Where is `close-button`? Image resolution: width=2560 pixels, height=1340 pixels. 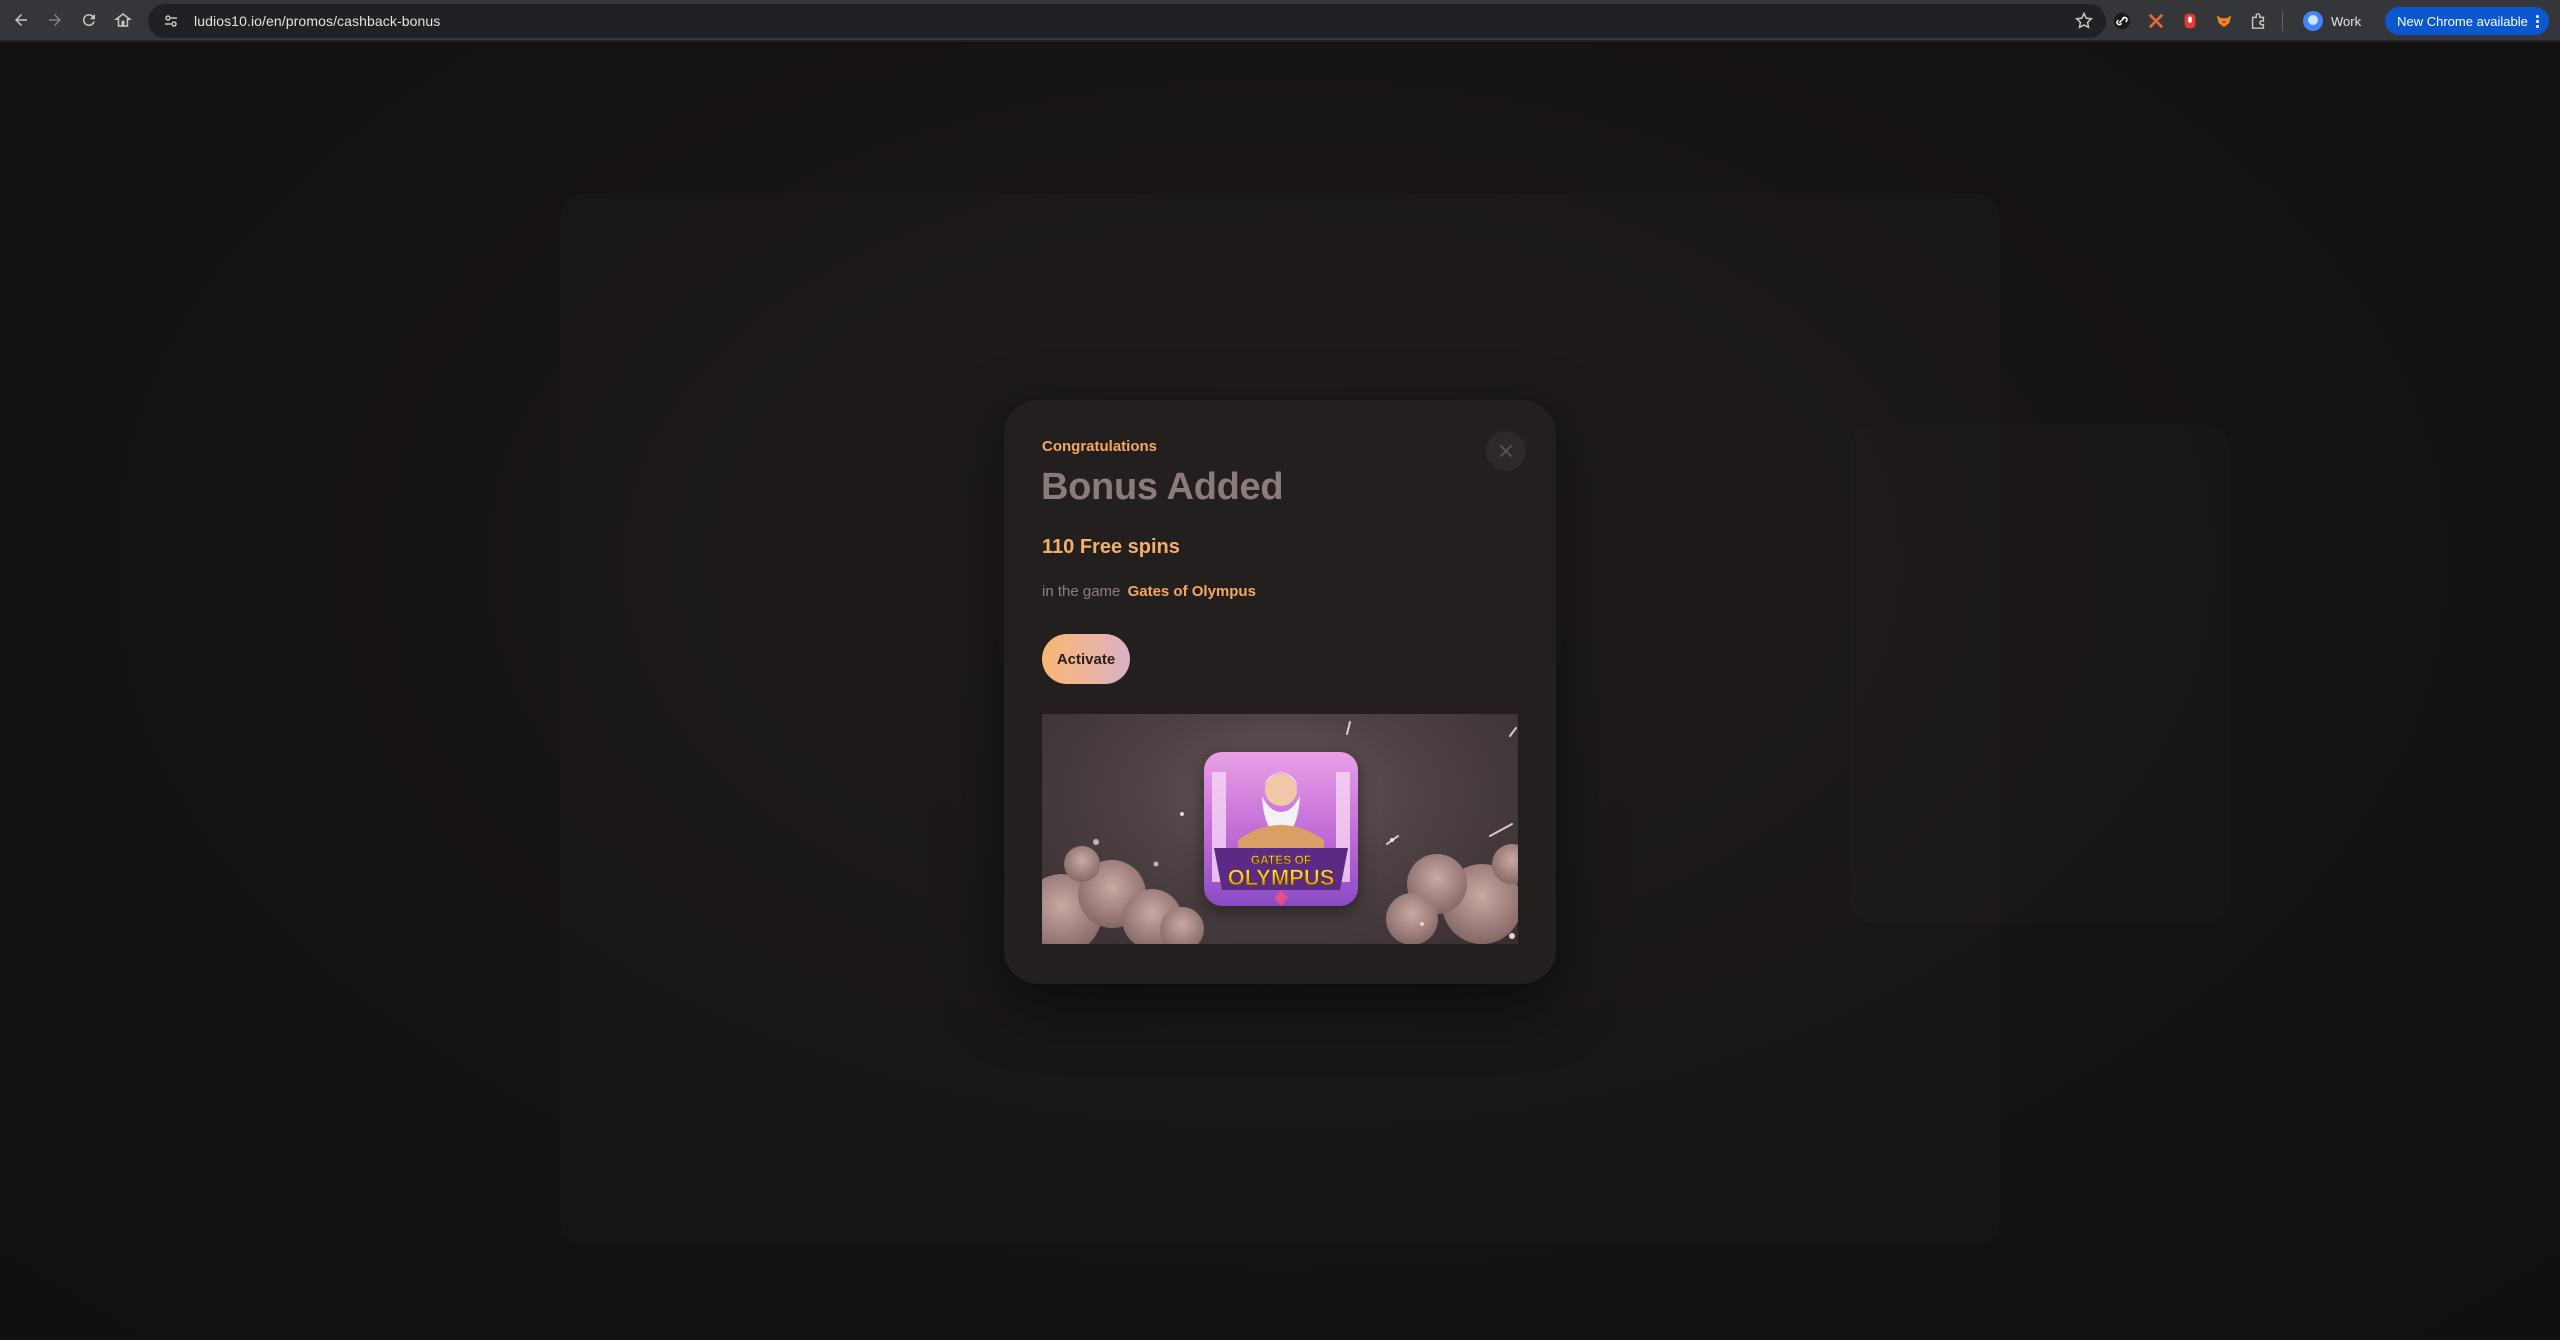 close-button is located at coordinates (1506, 451).